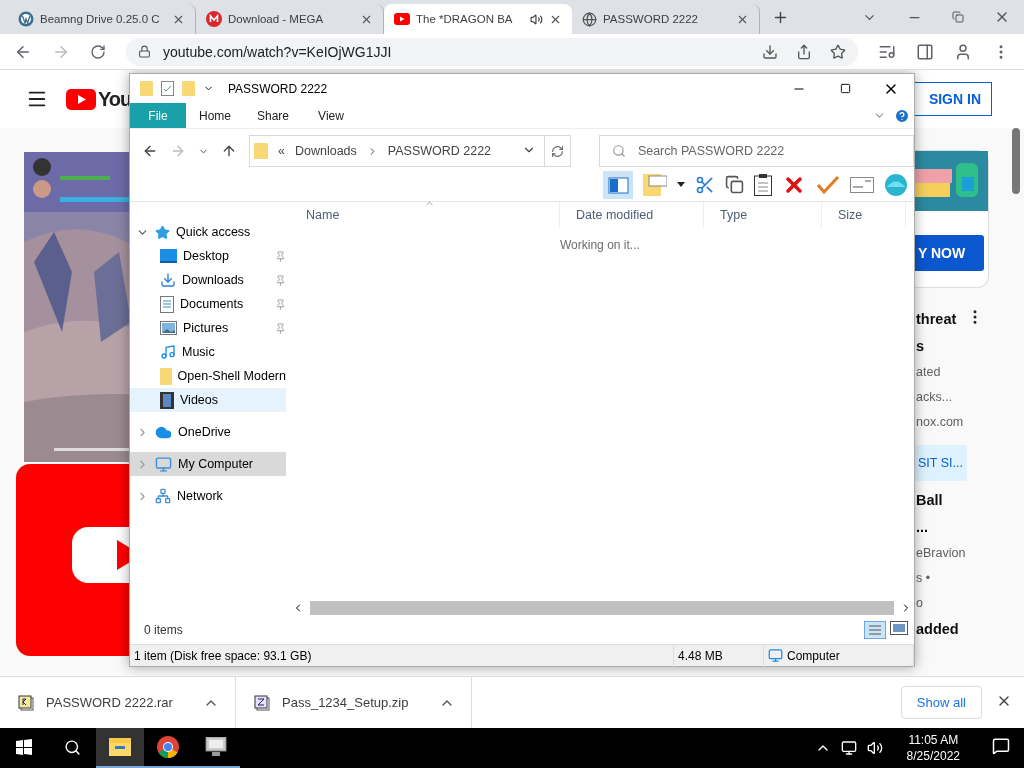 This screenshot has width=1024, height=768. What do you see at coordinates (208, 352) in the screenshot?
I see `nav-item: Music` at bounding box center [208, 352].